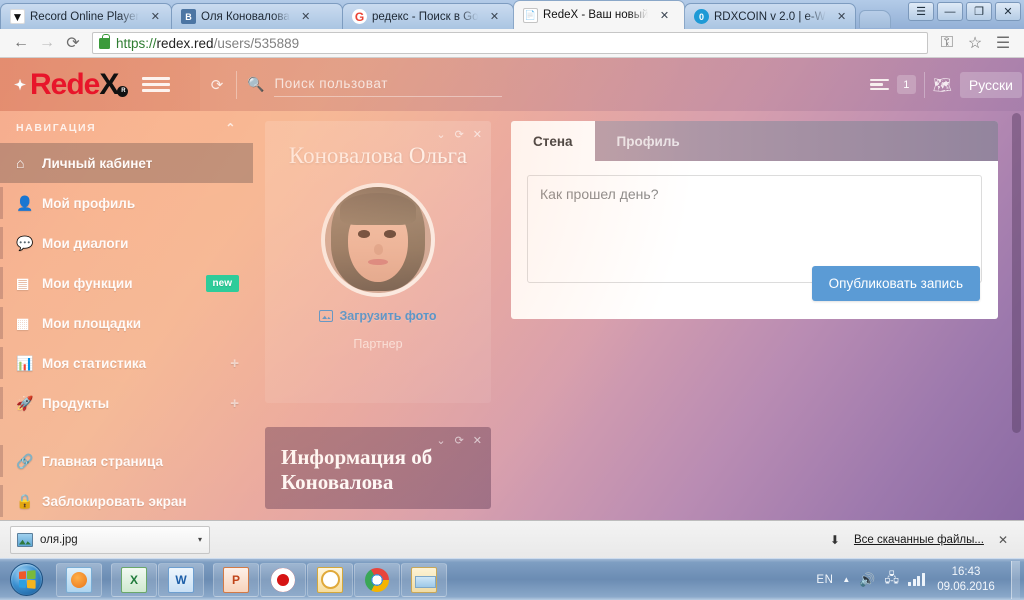  Describe the element at coordinates (245, 16) in the screenshot. I see `browser-tab-title: Оля Коновалова` at that location.